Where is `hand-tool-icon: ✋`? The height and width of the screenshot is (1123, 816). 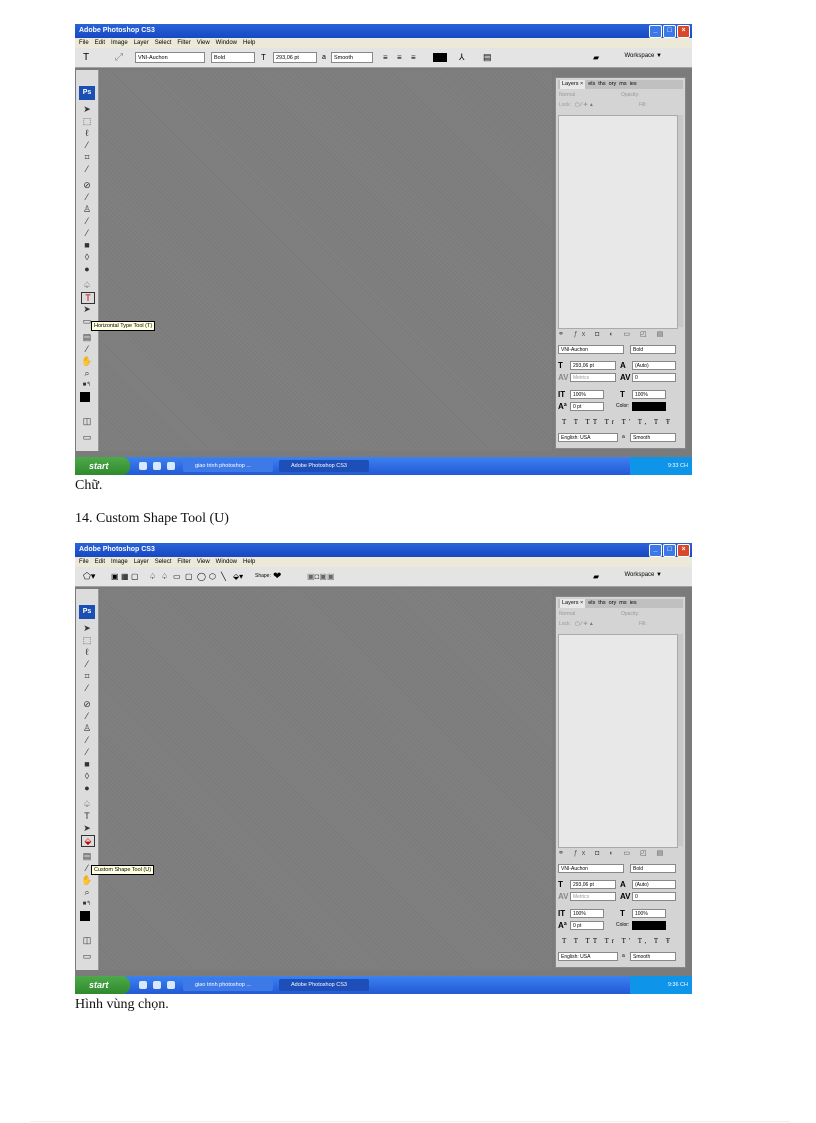 hand-tool-icon: ✋ is located at coordinates (87, 361).